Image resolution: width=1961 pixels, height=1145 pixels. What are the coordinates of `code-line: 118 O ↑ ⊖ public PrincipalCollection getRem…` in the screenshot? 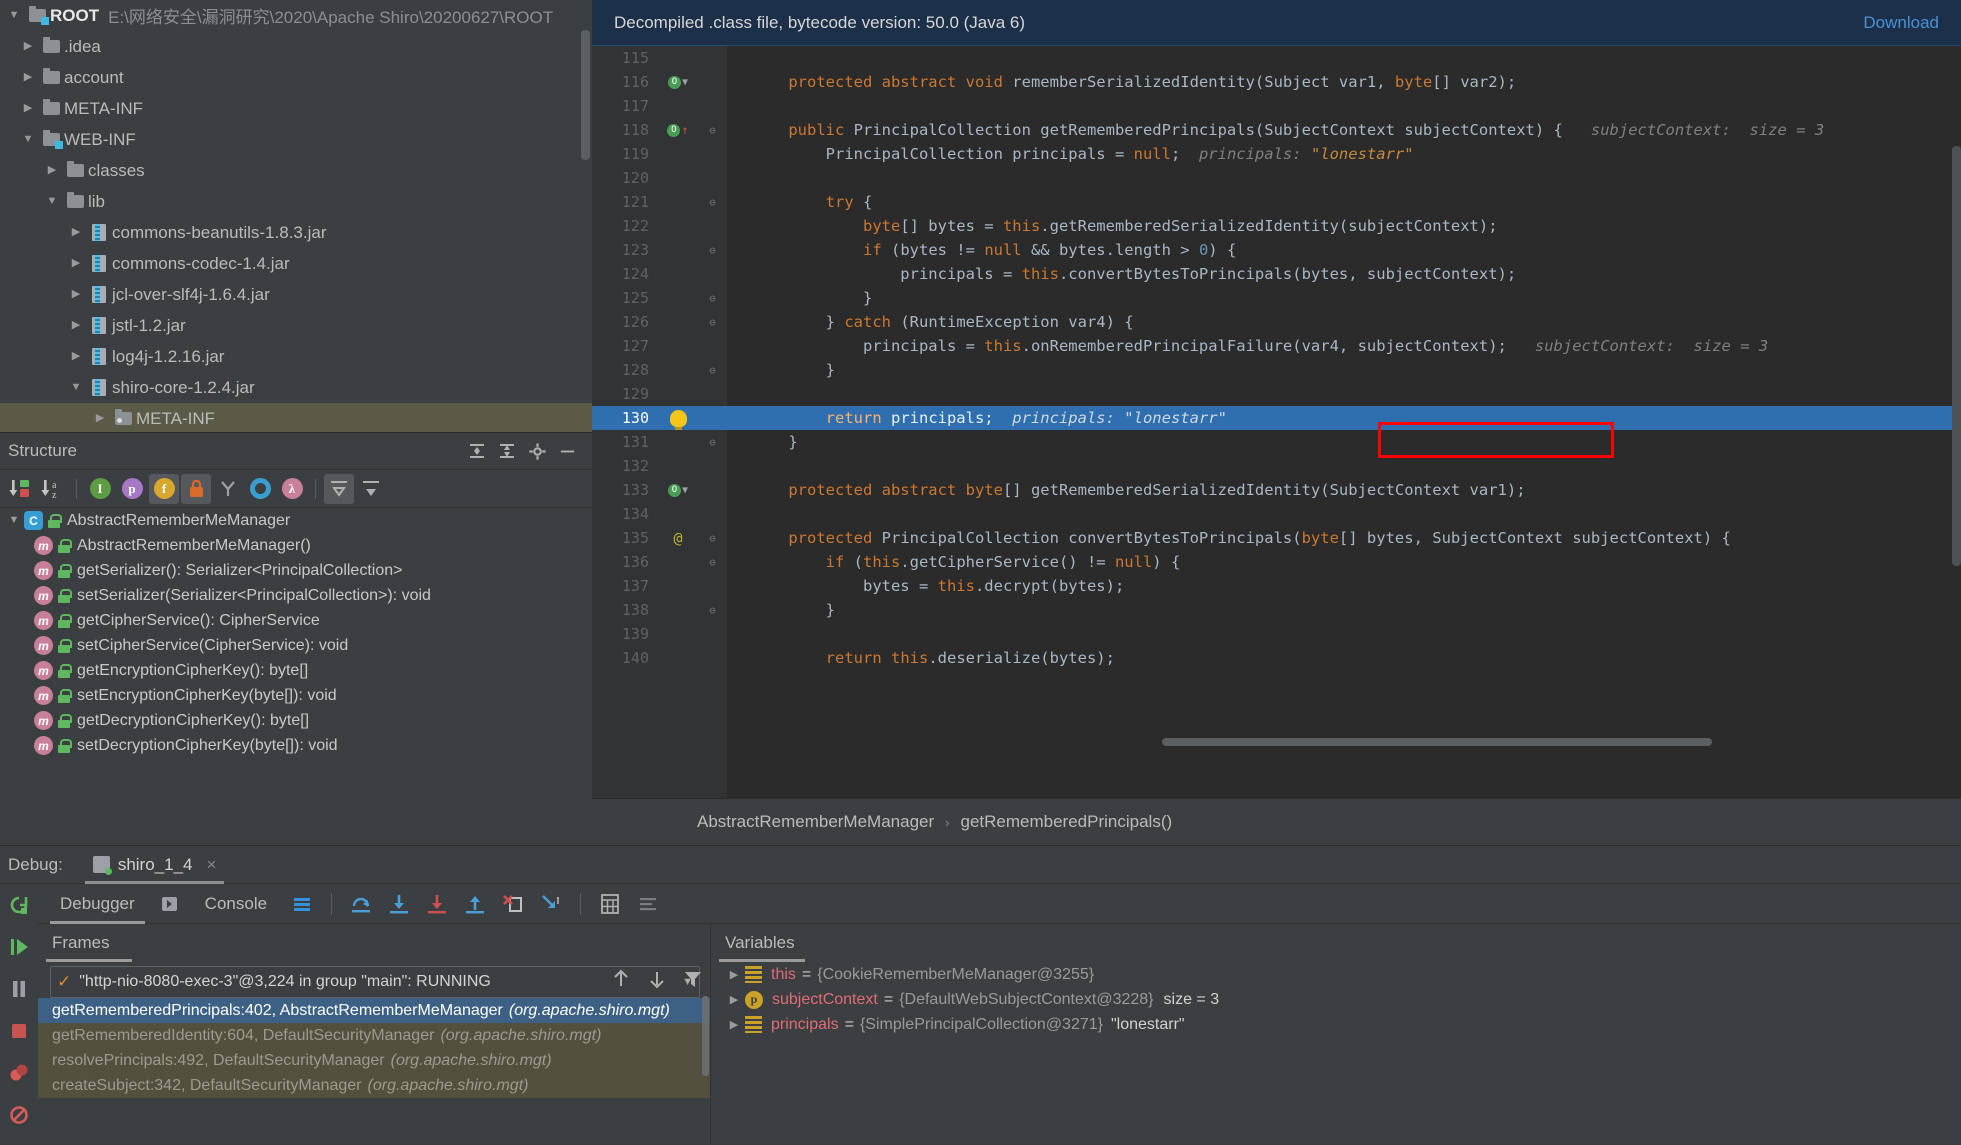 It's located at (1276, 130).